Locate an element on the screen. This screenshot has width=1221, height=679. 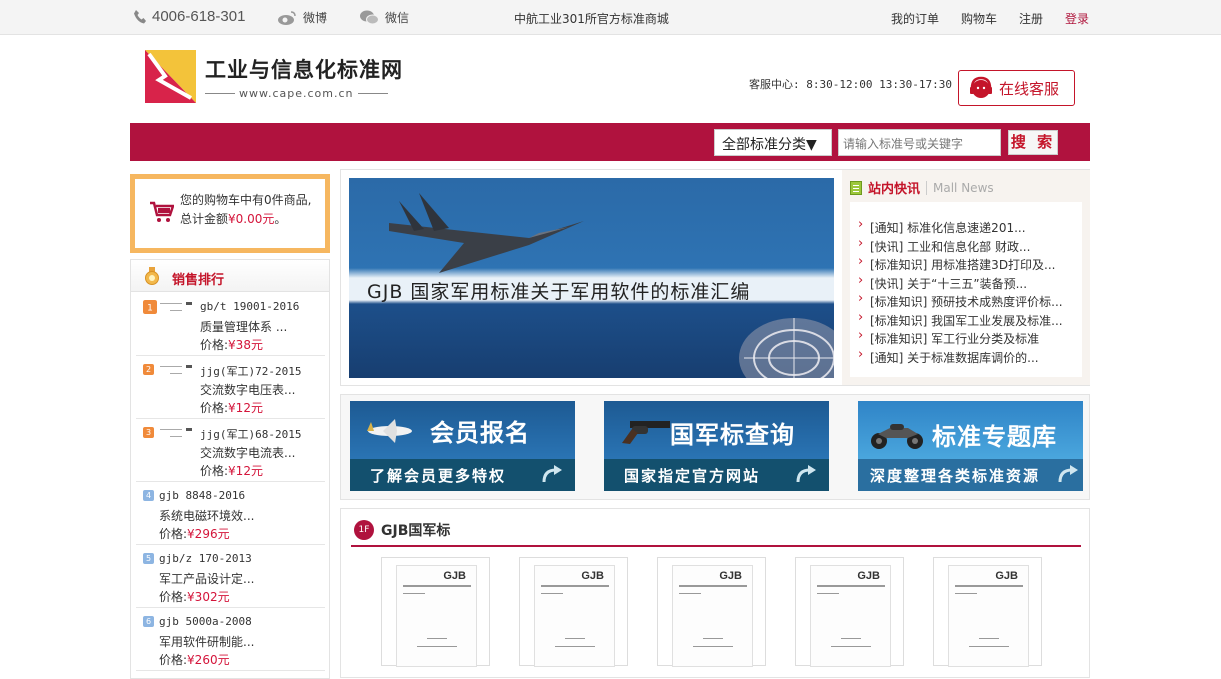
news-item: [标准知识] 军工行业分类及标准 is located at coordinates (966, 339).